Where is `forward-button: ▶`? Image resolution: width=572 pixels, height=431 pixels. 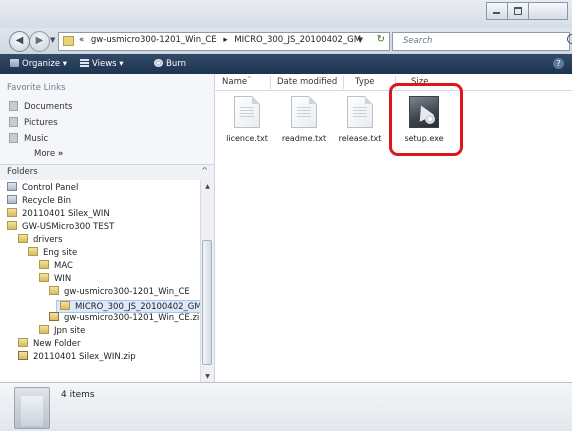 forward-button: ▶ is located at coordinates (39, 41).